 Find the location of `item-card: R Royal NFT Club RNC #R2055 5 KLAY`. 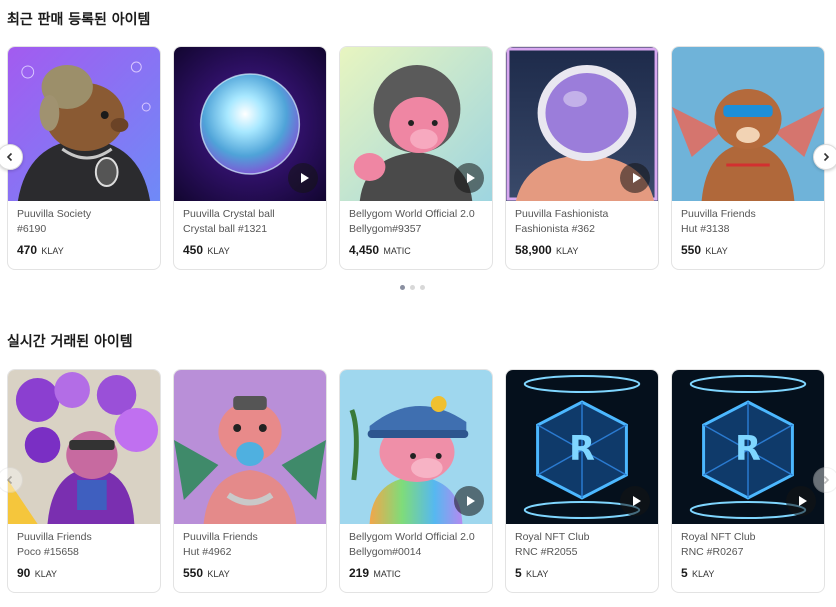

item-card: R Royal NFT Club RNC #R2055 5 KLAY is located at coordinates (582, 481).